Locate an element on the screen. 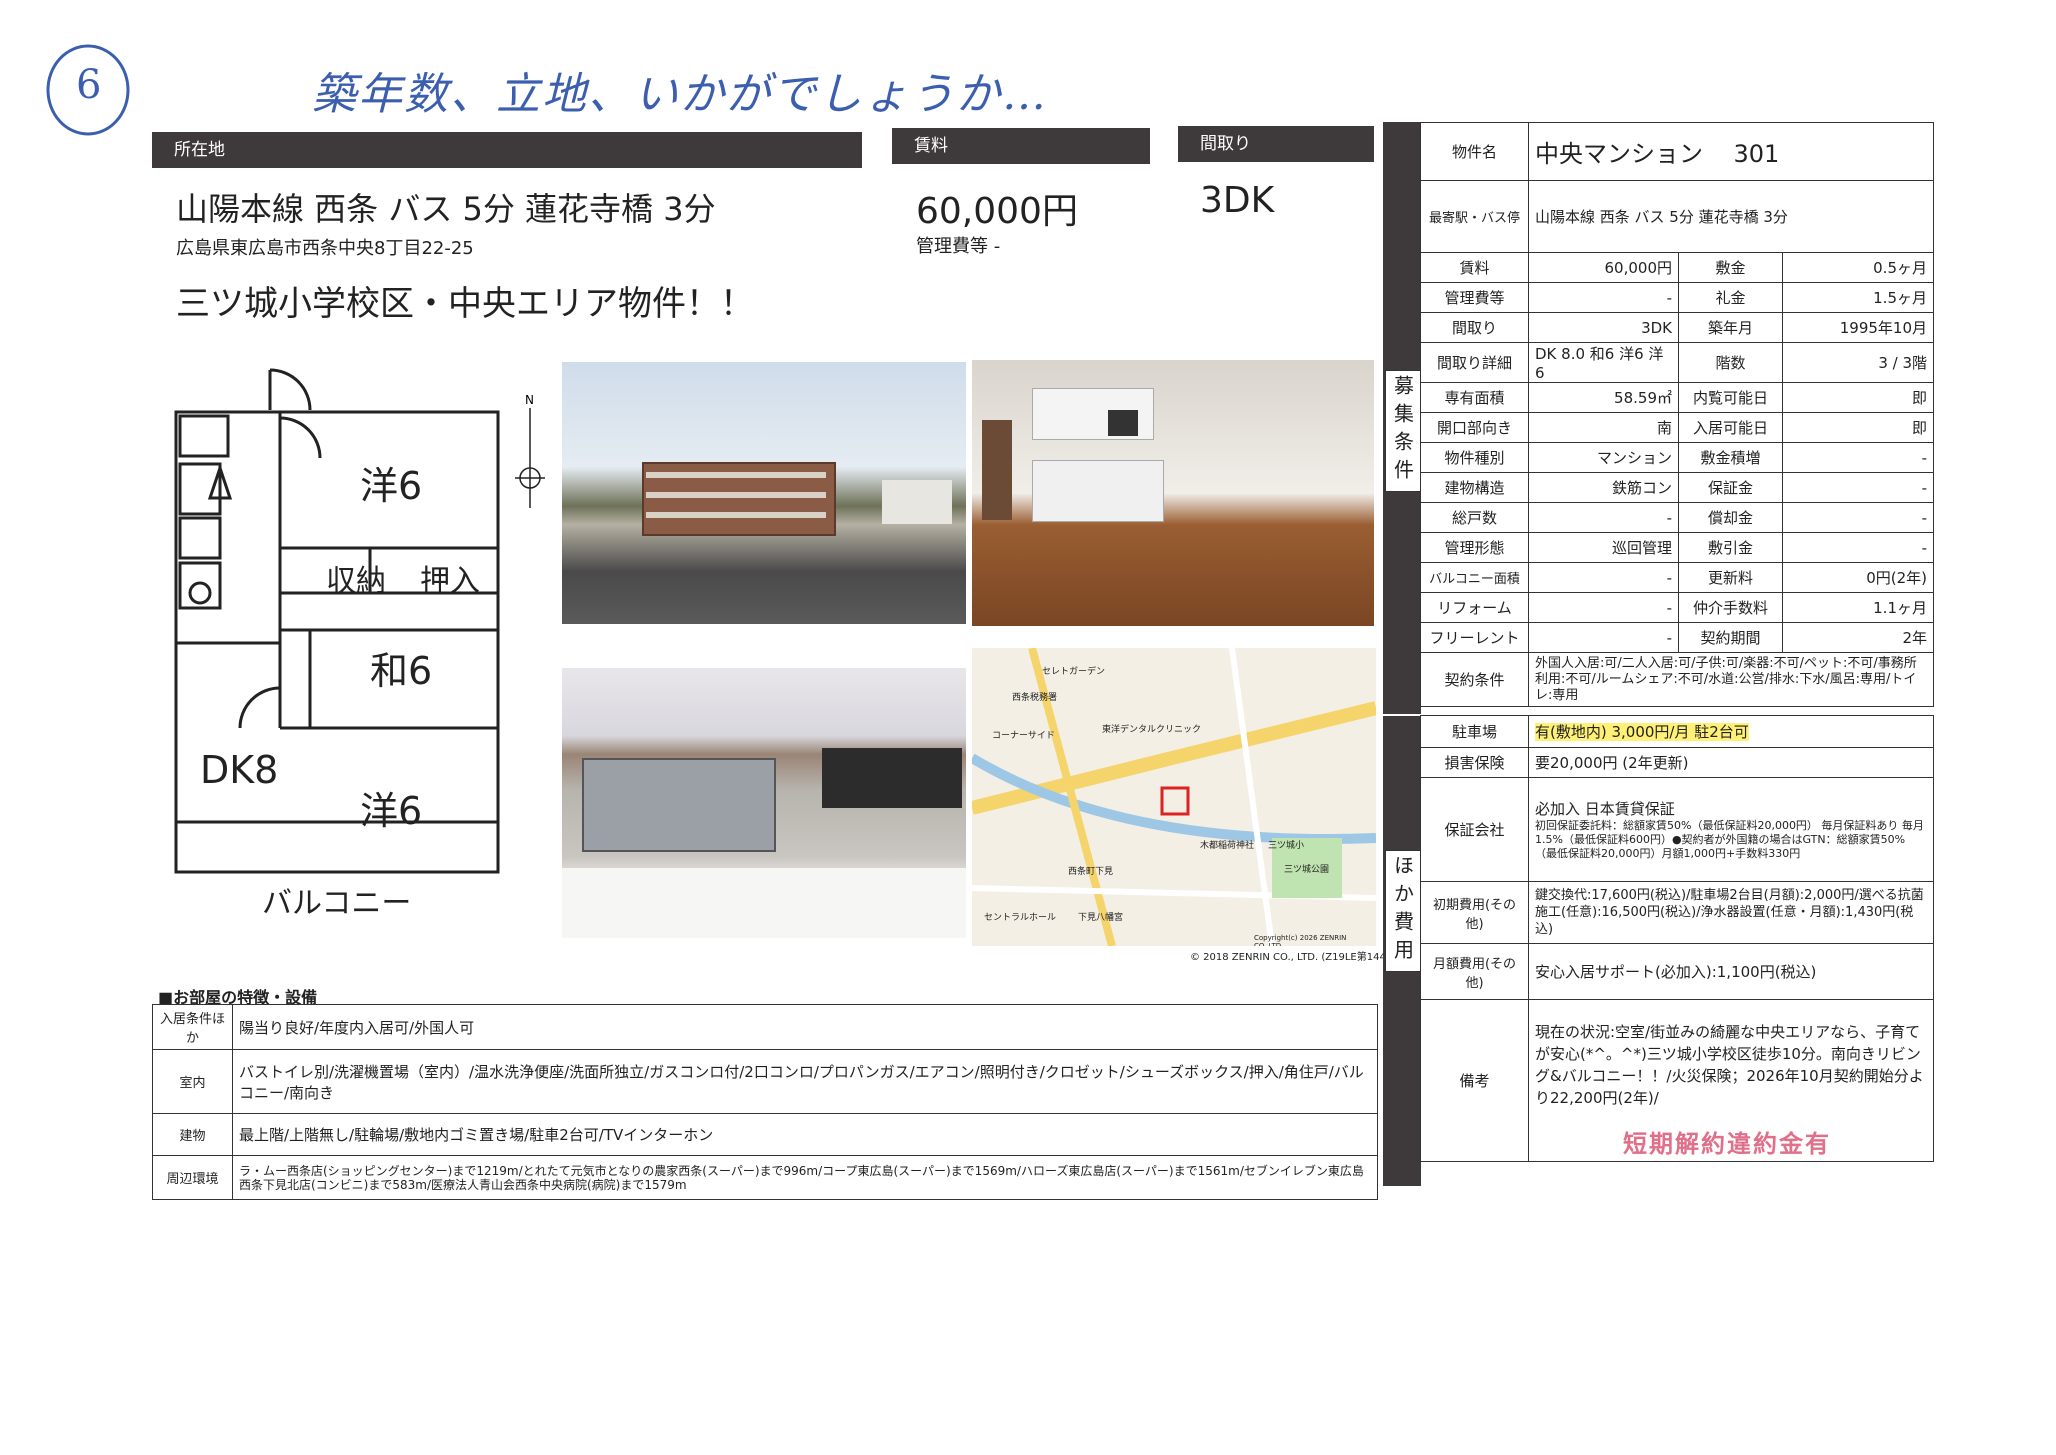  map-label: 三ツ城小 is located at coordinates (1286, 846).